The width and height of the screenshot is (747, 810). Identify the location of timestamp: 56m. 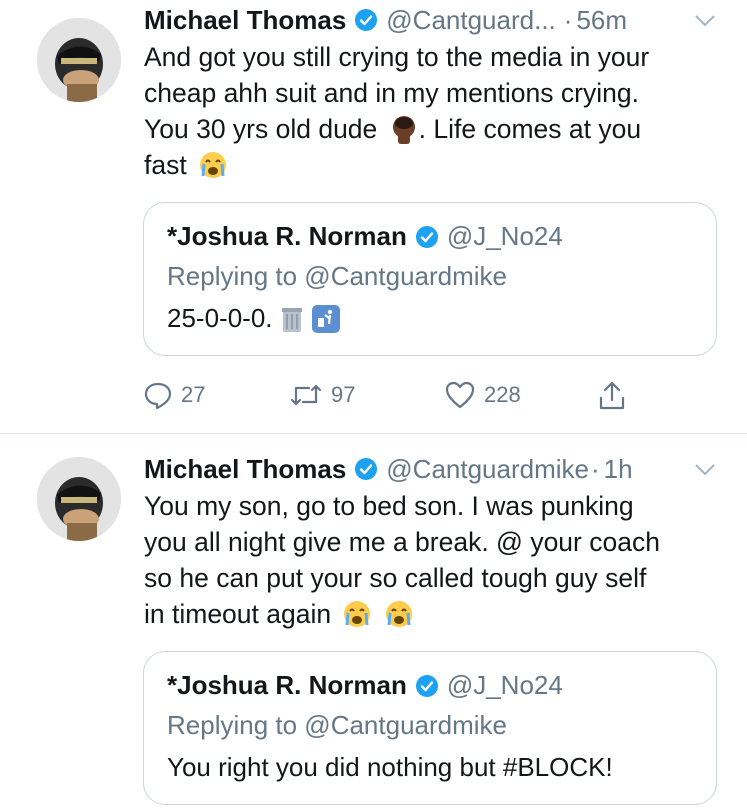
(601, 20).